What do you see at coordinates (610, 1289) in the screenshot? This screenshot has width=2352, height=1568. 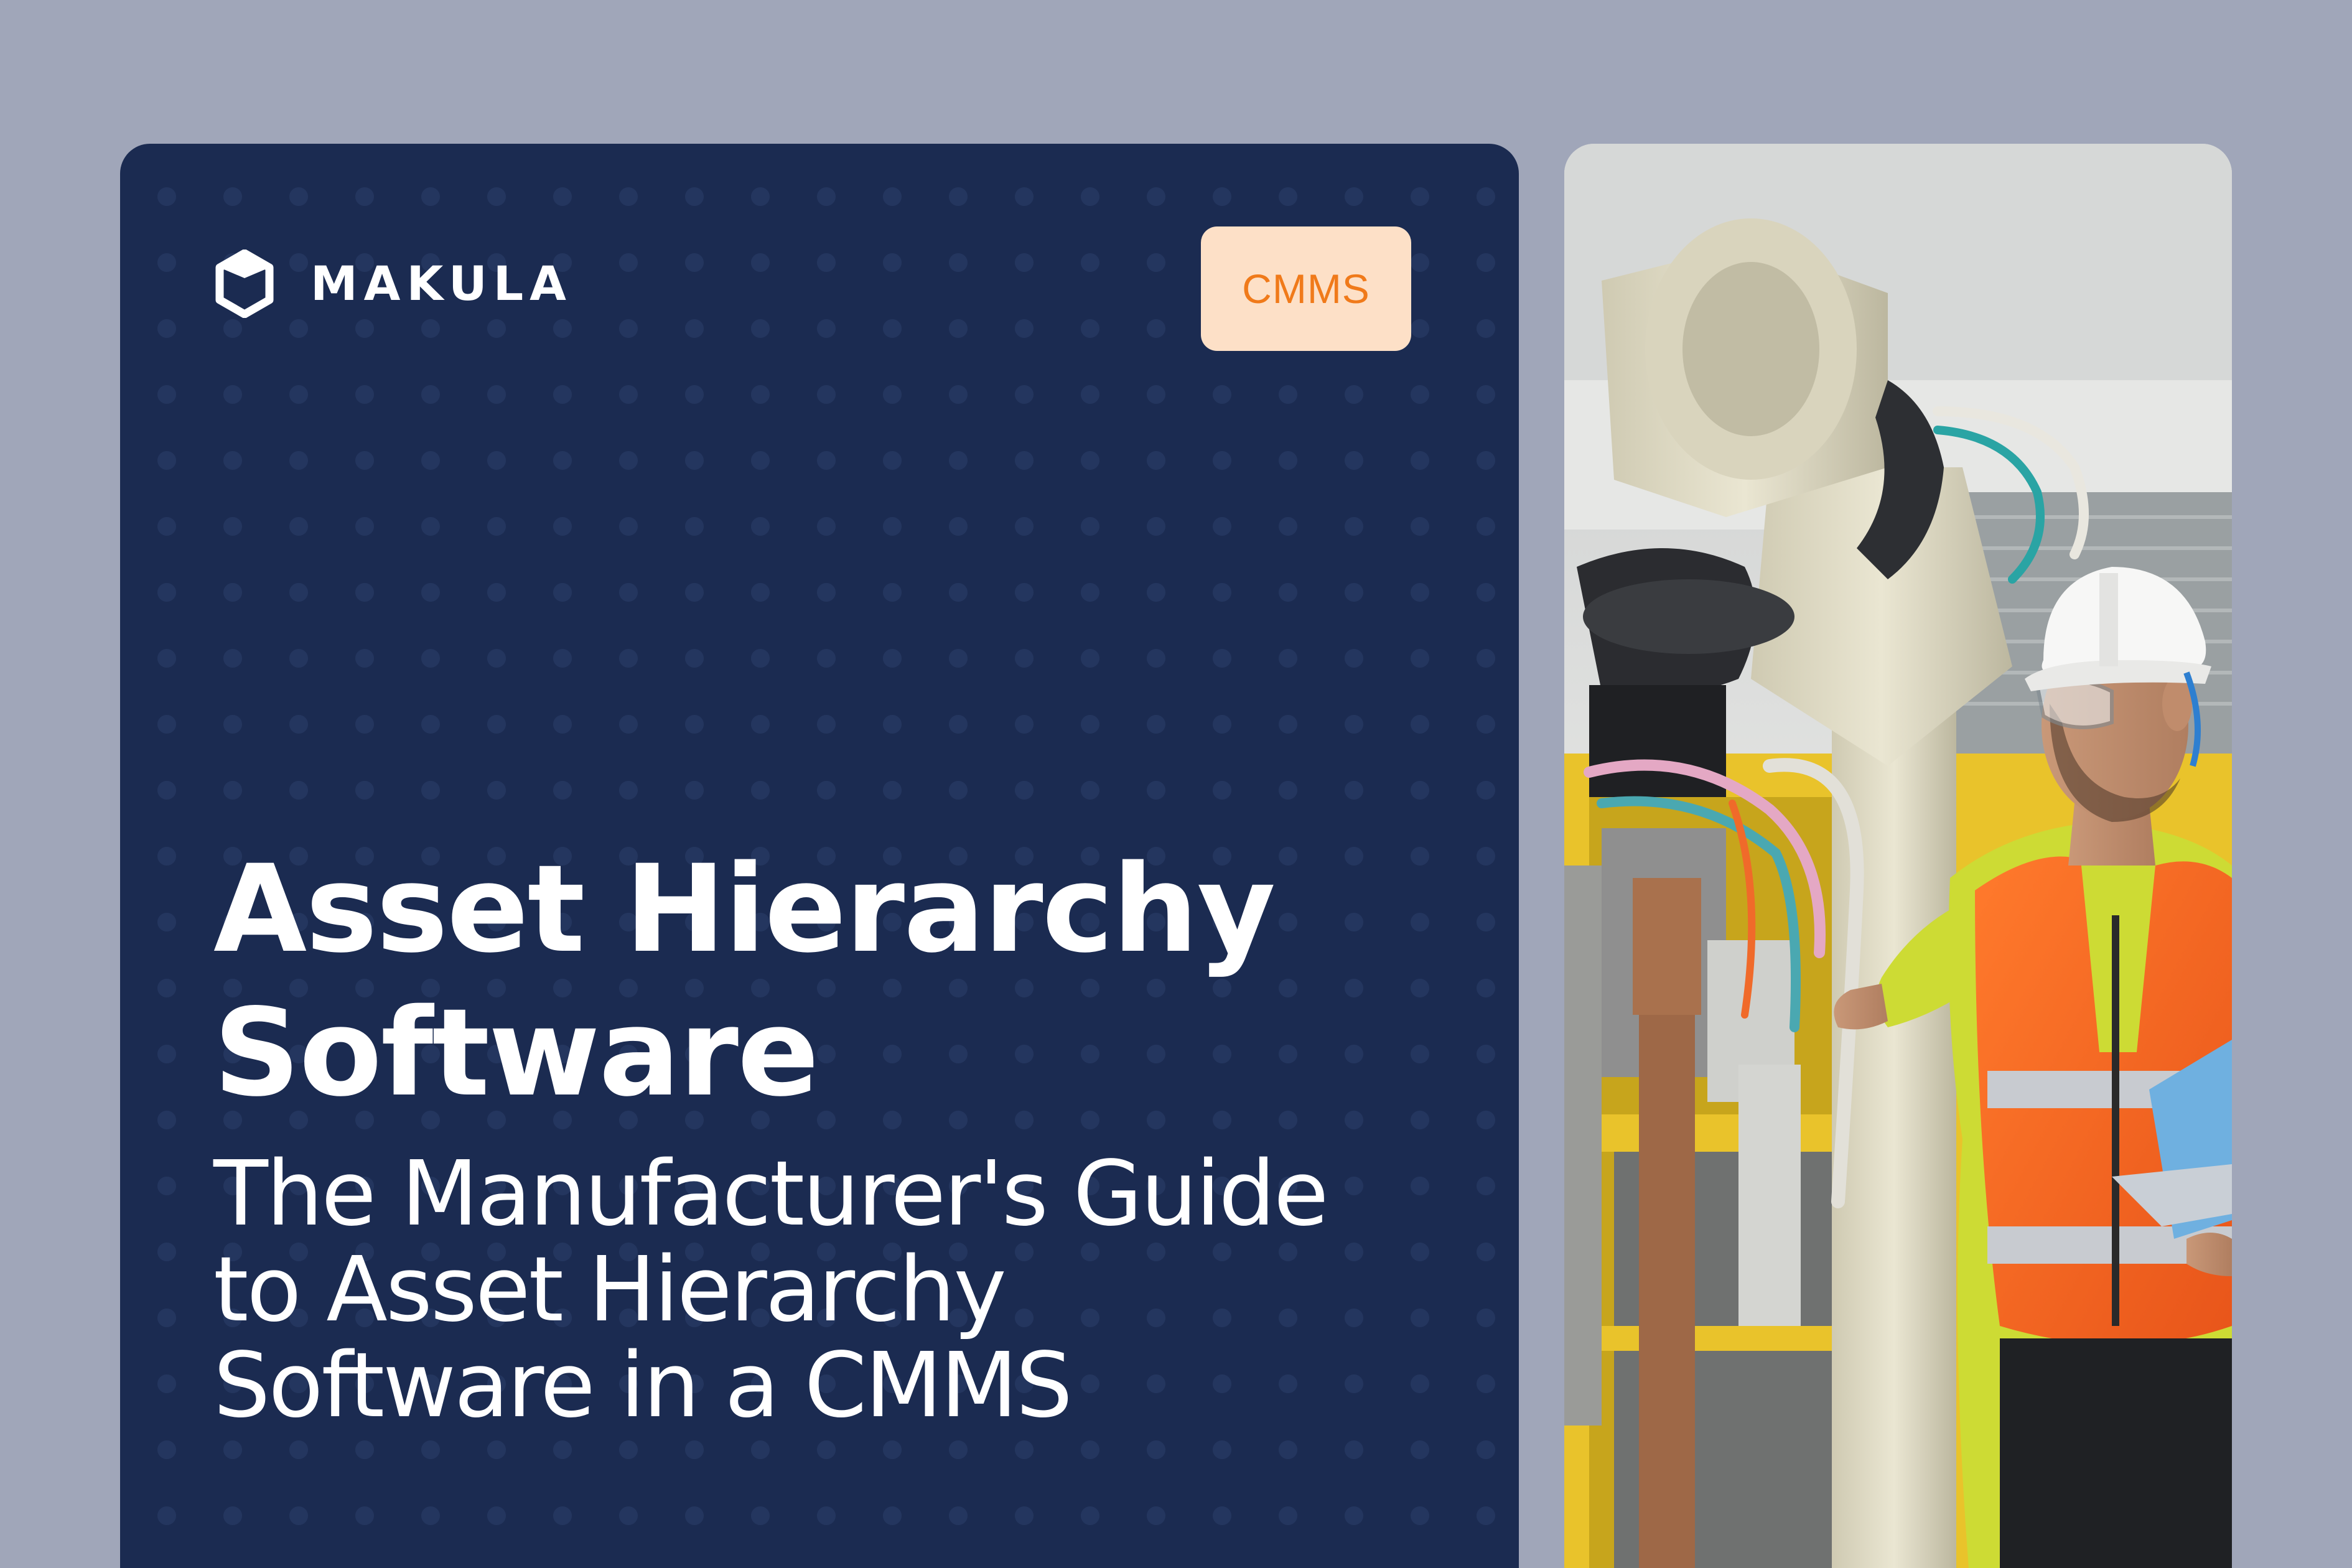 I see `subtitle-line: to Asset Hierarchy` at bounding box center [610, 1289].